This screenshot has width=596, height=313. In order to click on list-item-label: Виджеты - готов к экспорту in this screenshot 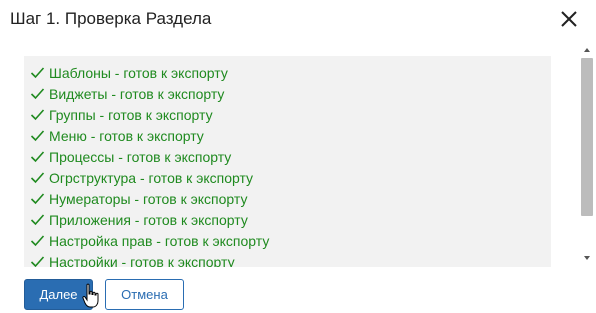, I will do `click(137, 93)`.